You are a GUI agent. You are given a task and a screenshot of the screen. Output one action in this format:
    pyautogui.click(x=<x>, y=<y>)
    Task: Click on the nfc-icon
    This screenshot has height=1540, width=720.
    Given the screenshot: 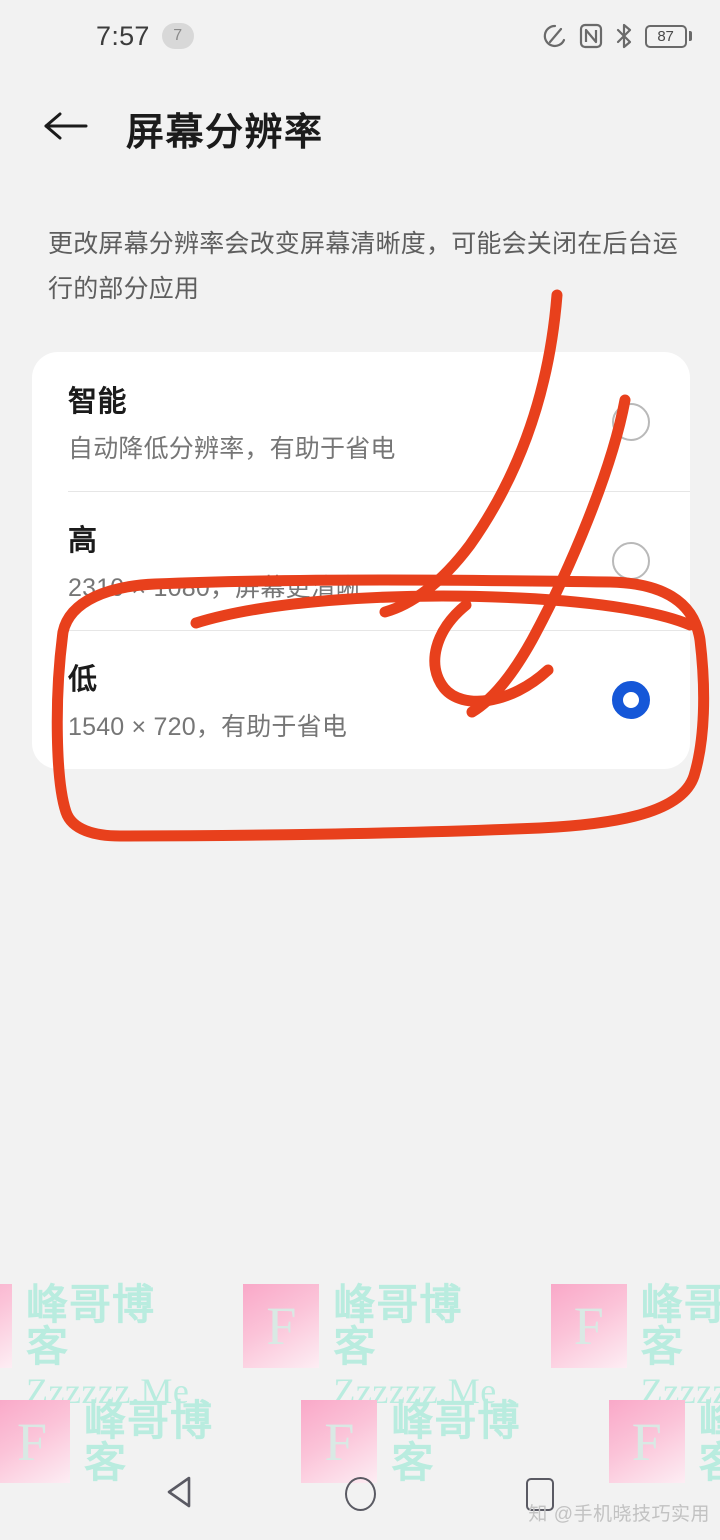 What is the action you would take?
    pyautogui.click(x=591, y=36)
    